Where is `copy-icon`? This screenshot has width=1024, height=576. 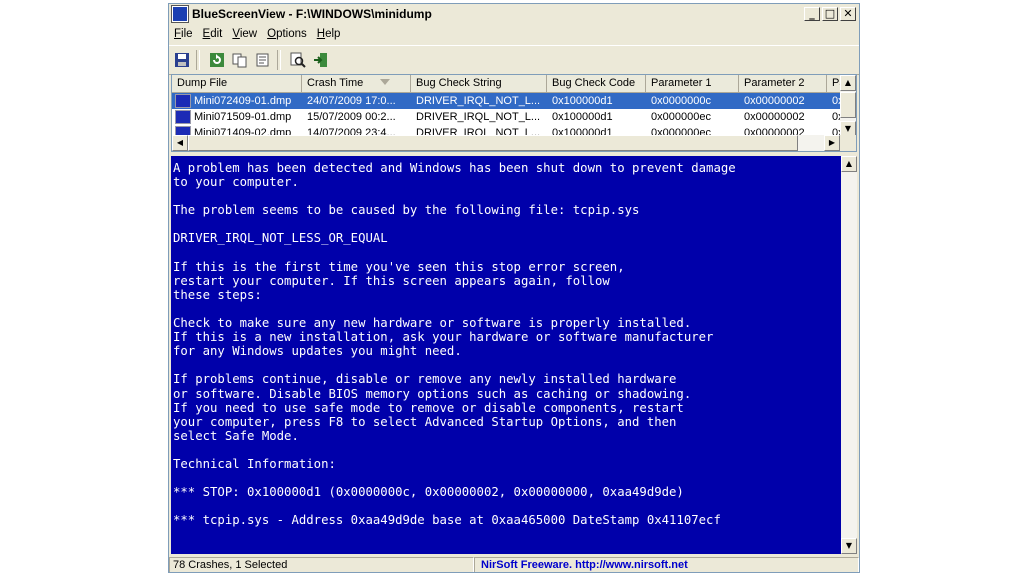
copy-icon is located at coordinates (239, 60).